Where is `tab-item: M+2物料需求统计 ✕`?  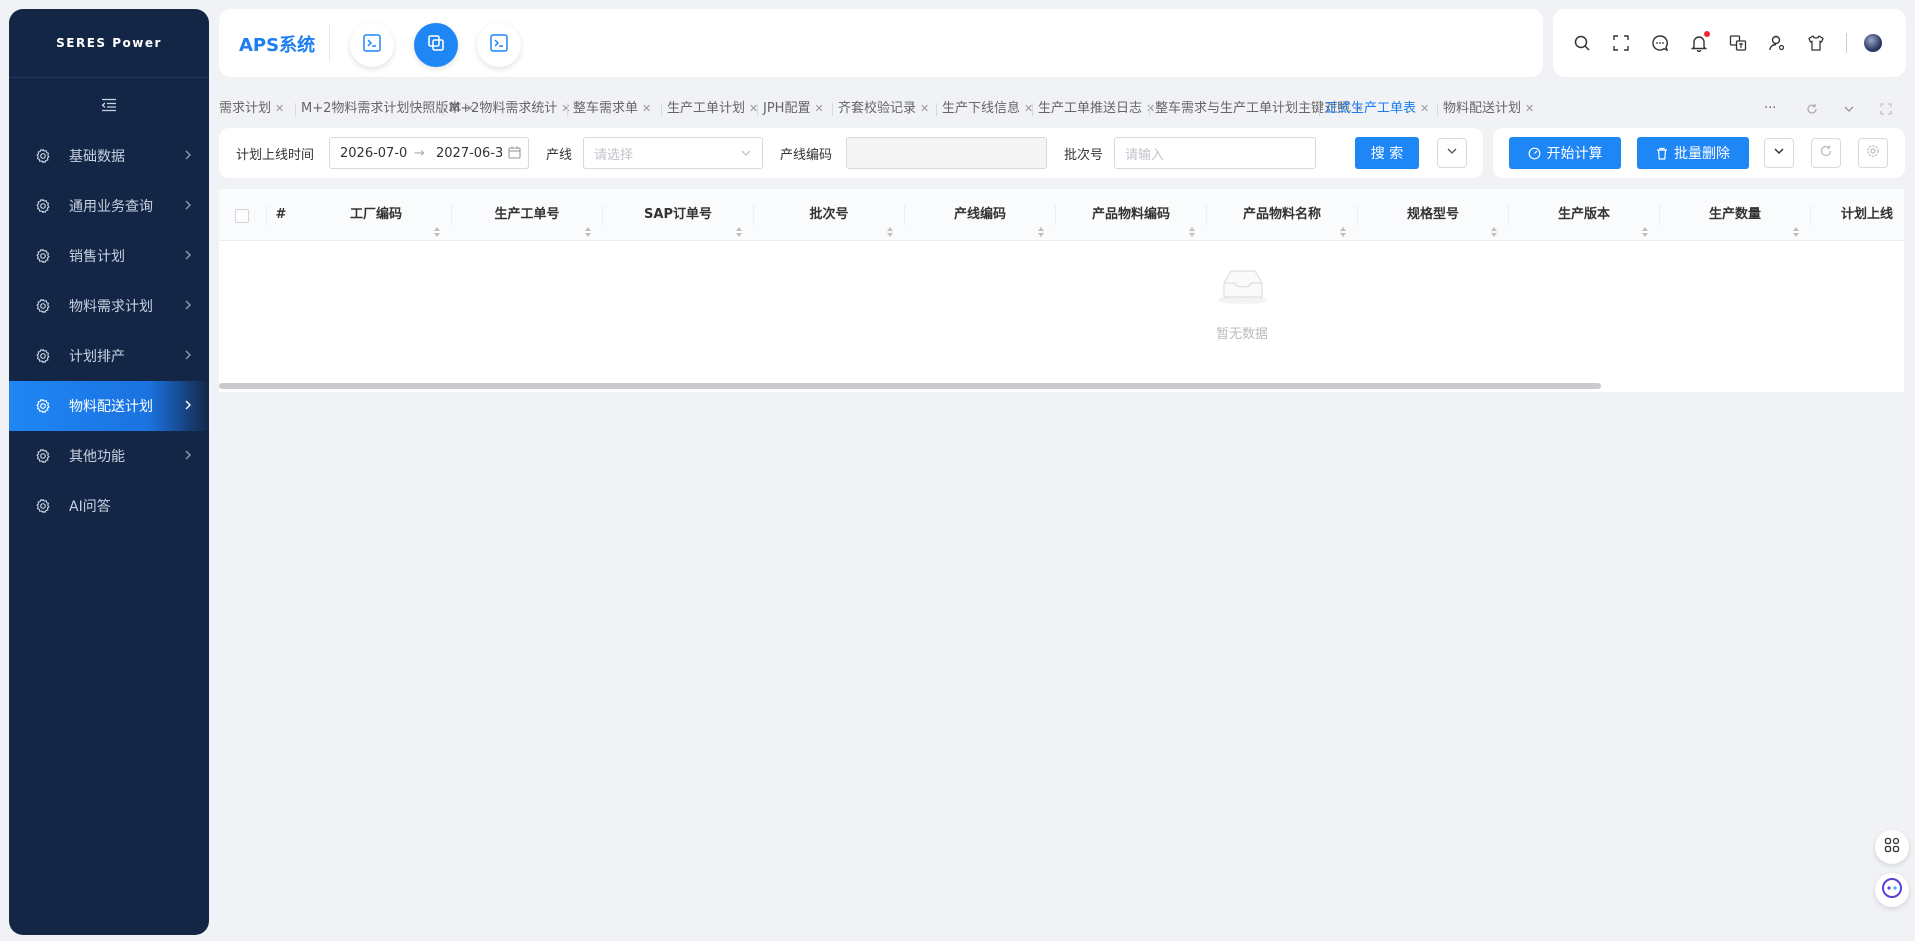 tab-item: M+2物料需求统计 ✕ is located at coordinates (510, 109).